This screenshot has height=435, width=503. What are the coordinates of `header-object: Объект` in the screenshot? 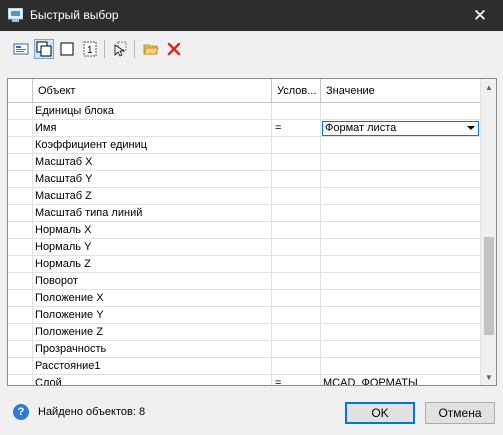 It's located at (152, 91).